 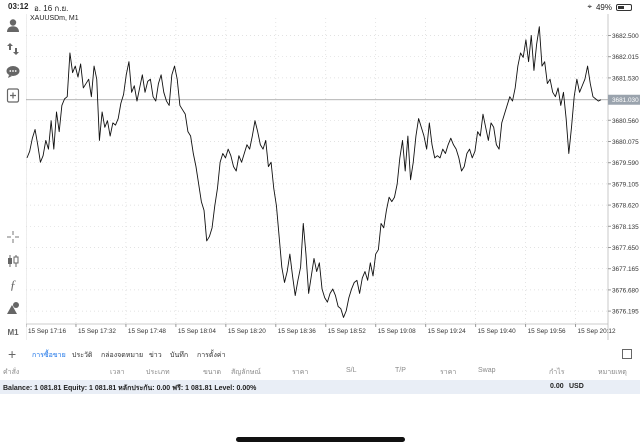 I want to click on time-label: 15 Sep 20:12, so click(x=597, y=331).